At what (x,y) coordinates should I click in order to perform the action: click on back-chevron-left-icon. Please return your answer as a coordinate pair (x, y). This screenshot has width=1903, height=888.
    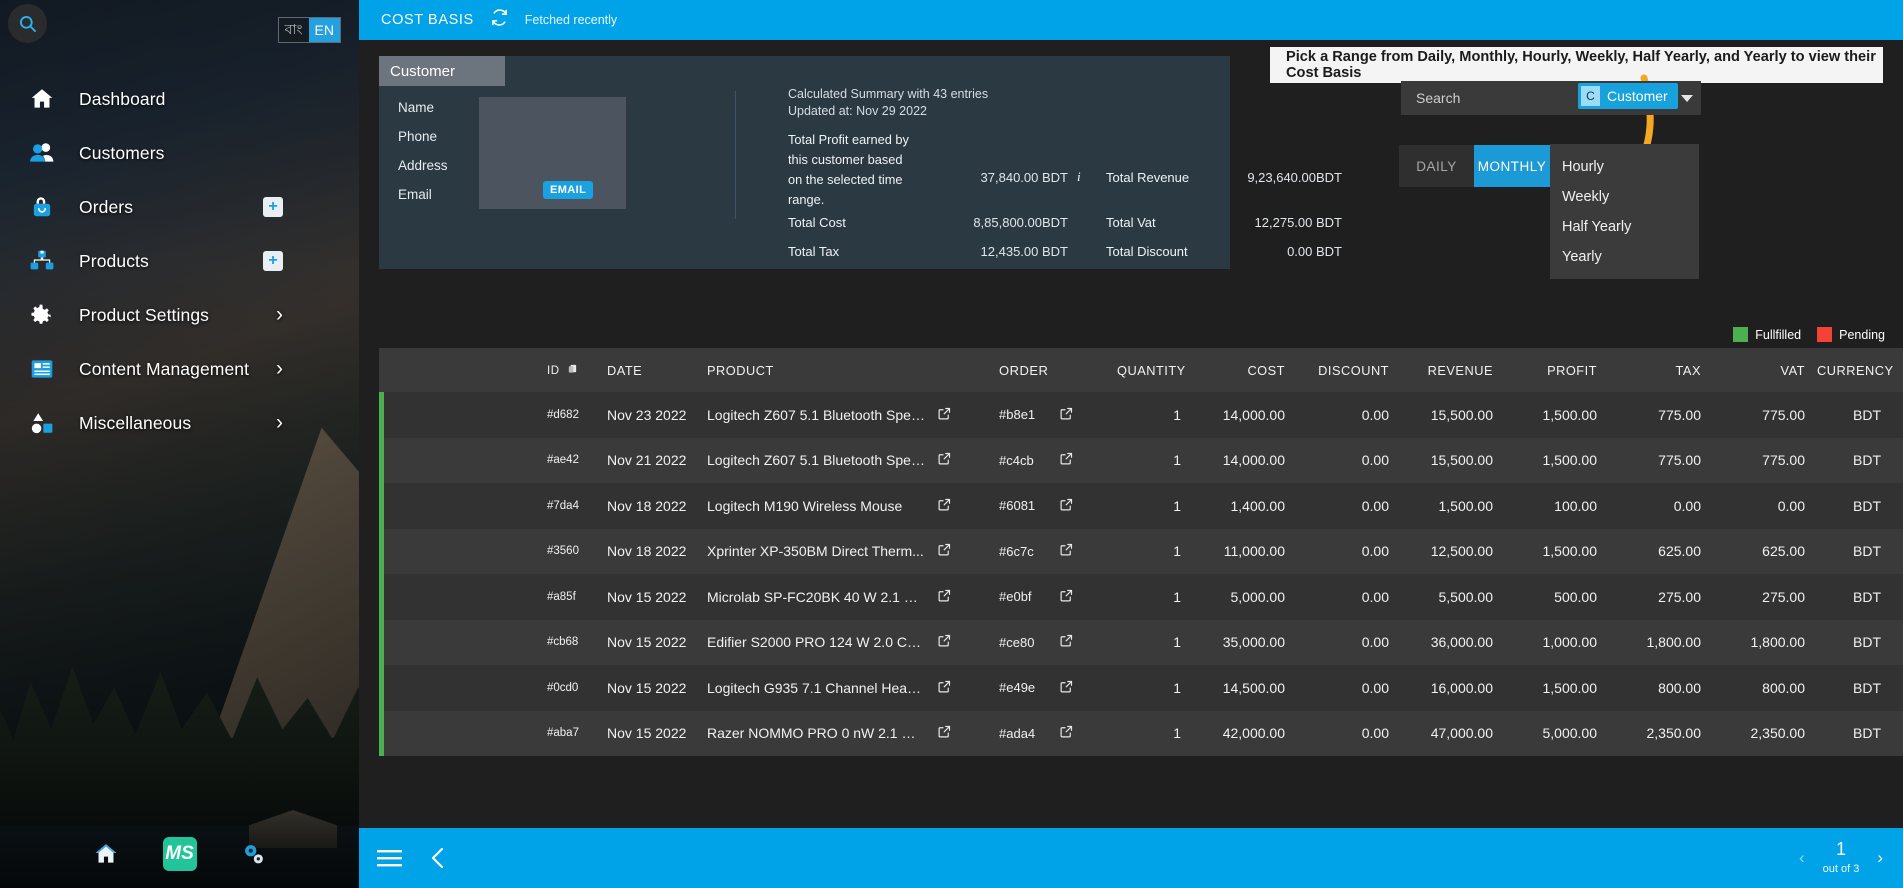
    Looking at the image, I should click on (438, 858).